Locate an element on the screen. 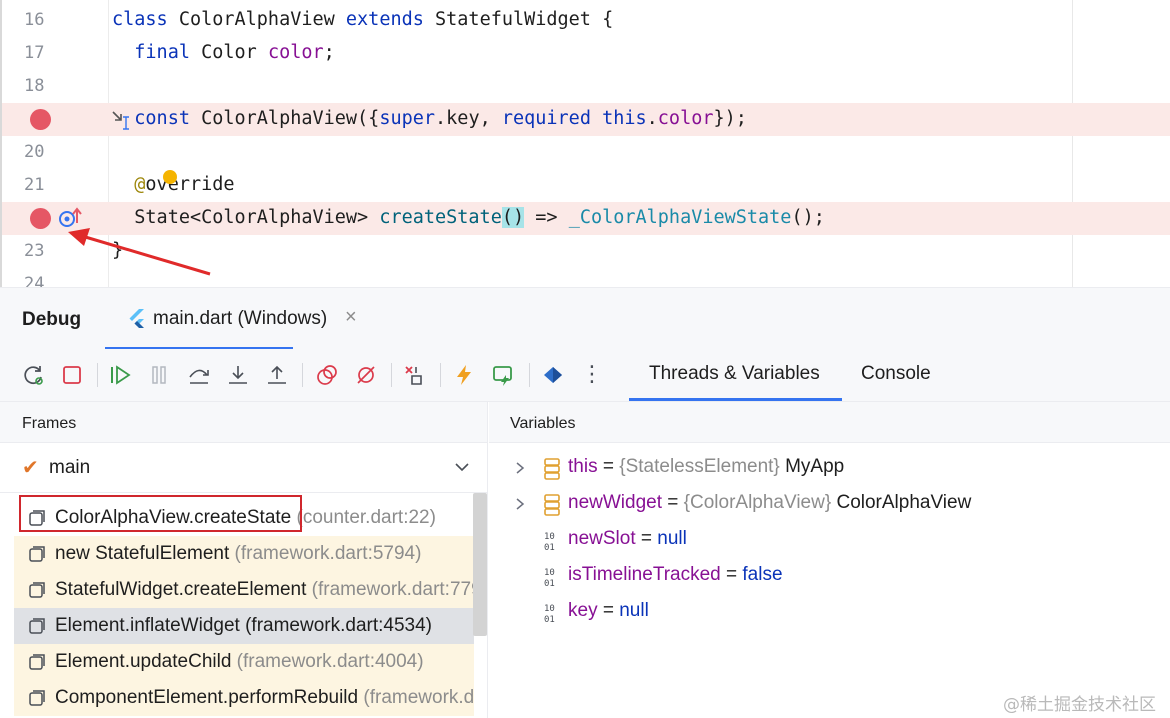  tab-debug-session: main.dart (Windows) is located at coordinates (216, 319).